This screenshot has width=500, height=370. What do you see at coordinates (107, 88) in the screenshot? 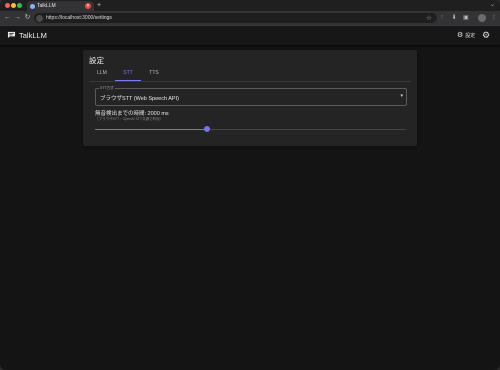
I see `stt-method-label: STT方式` at bounding box center [107, 88].